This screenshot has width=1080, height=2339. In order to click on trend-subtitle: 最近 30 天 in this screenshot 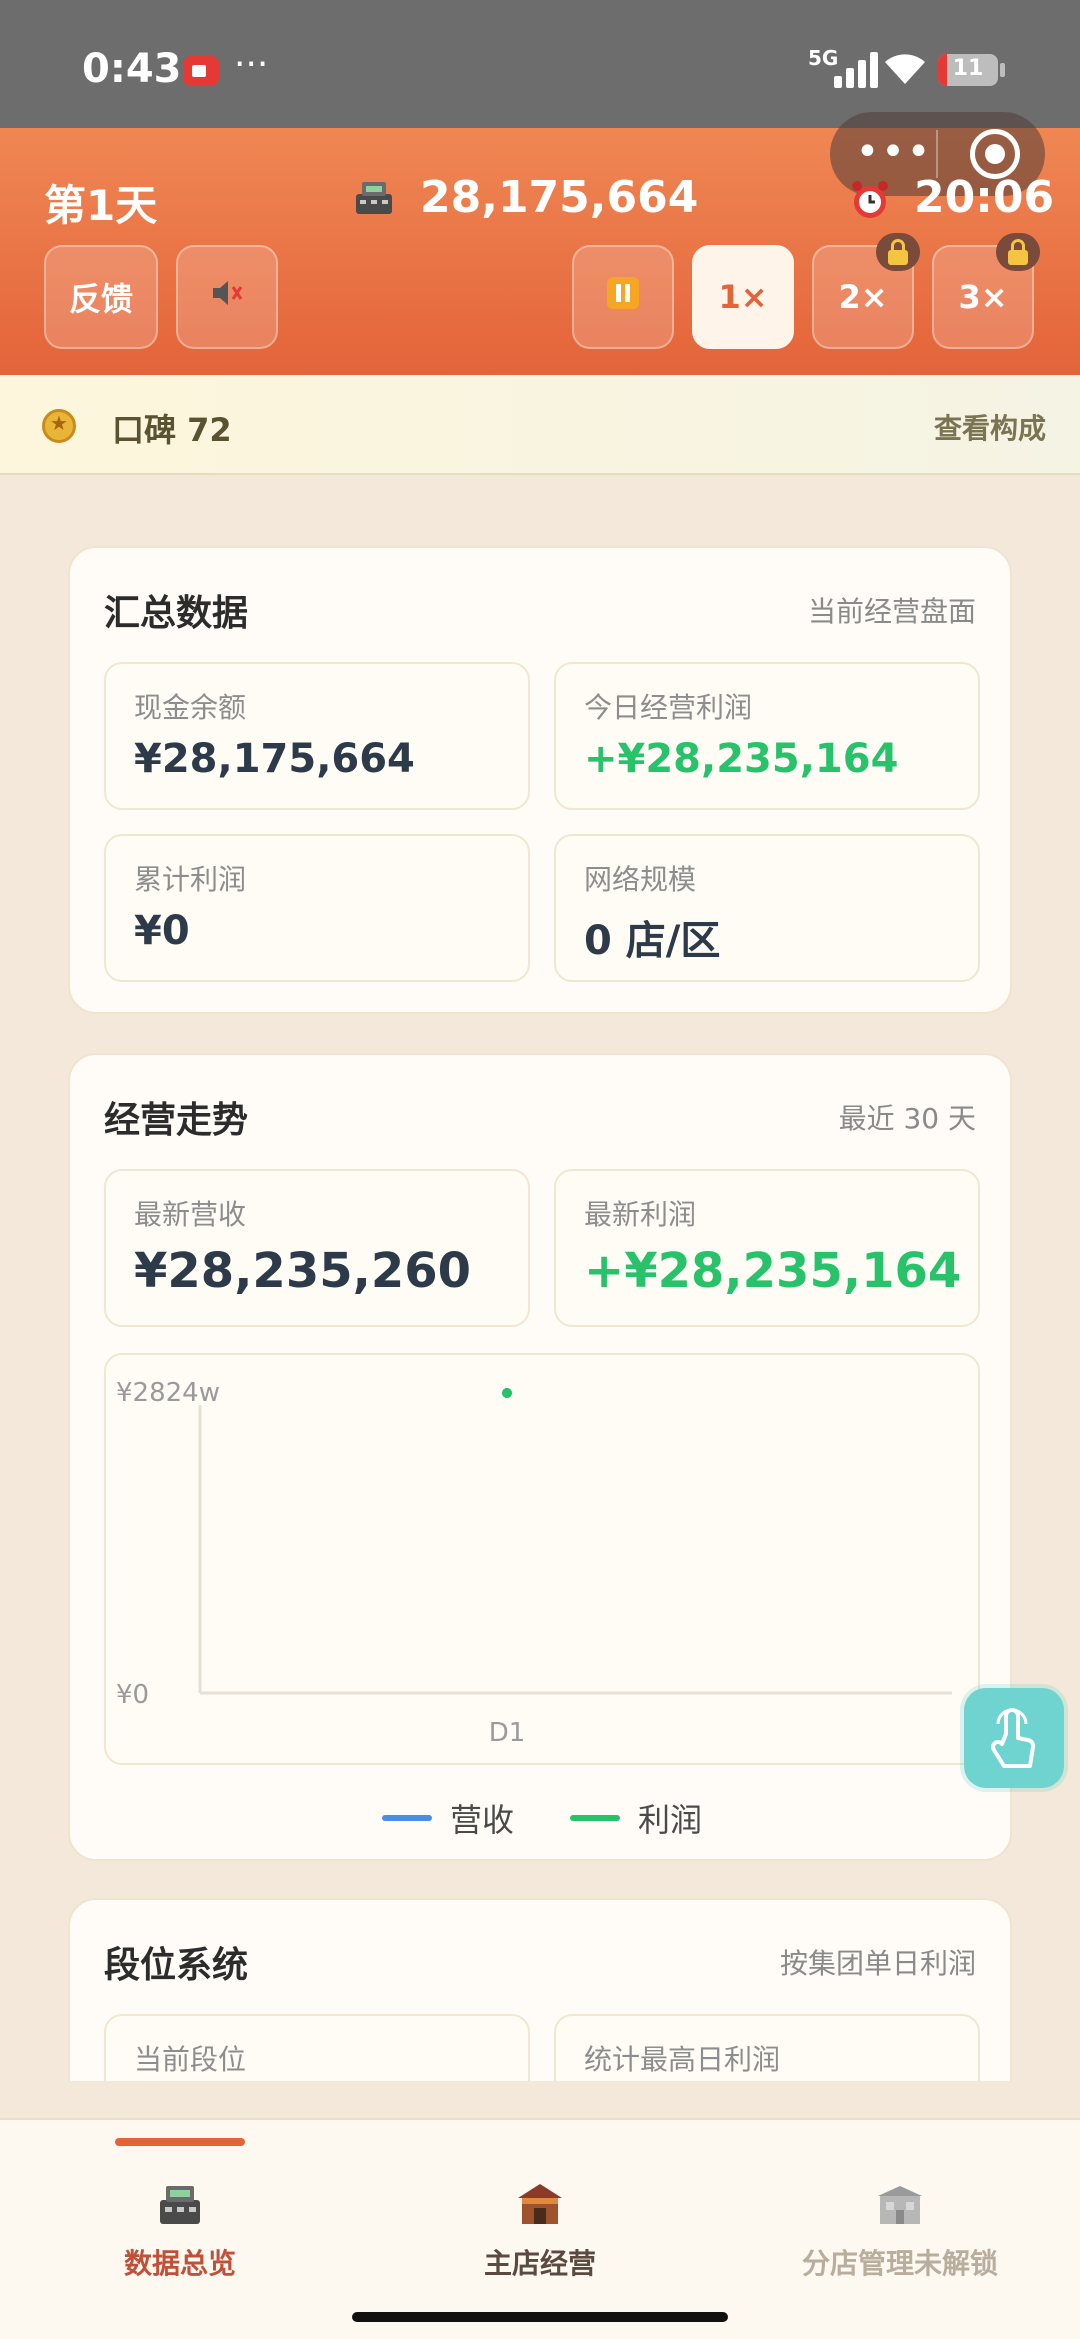, I will do `click(907, 1118)`.